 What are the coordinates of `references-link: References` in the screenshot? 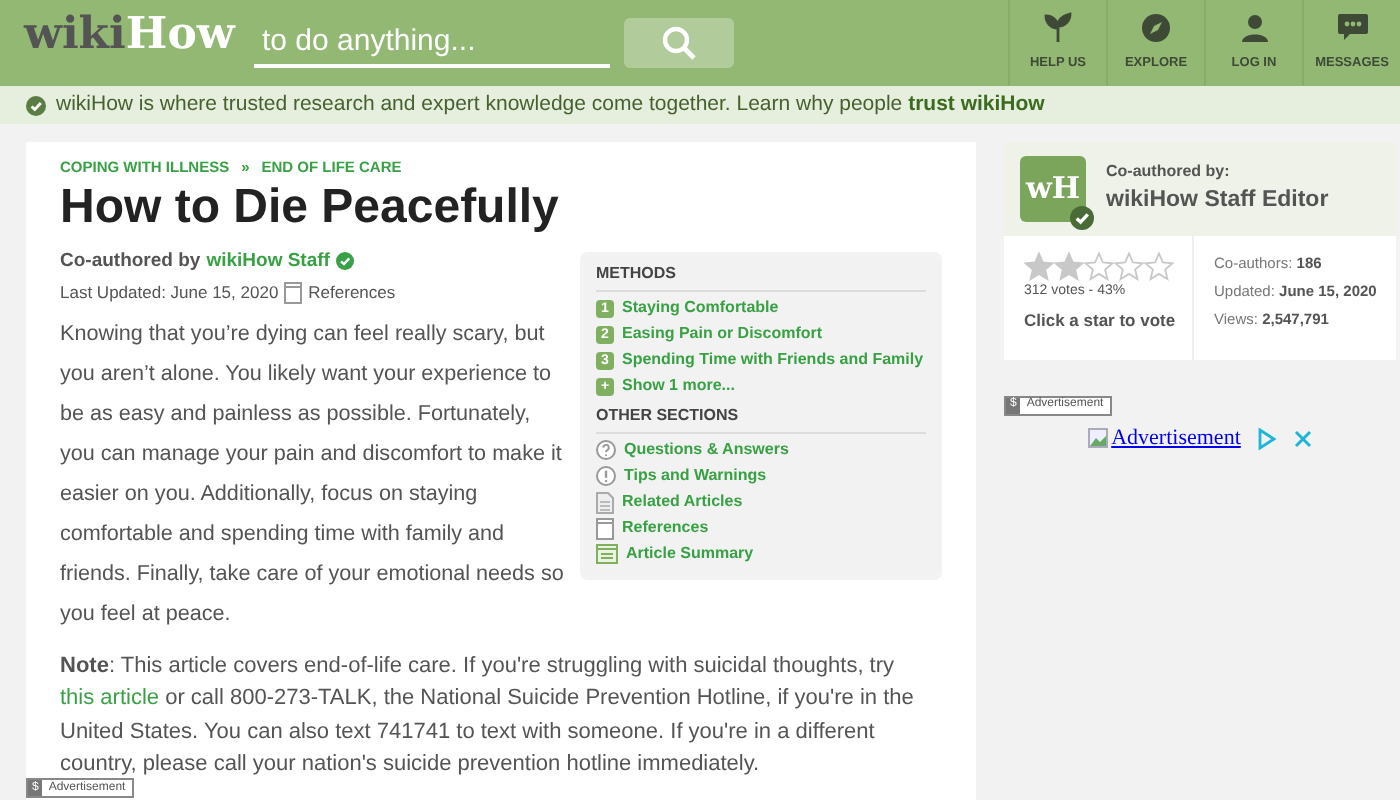 It's located at (352, 292).